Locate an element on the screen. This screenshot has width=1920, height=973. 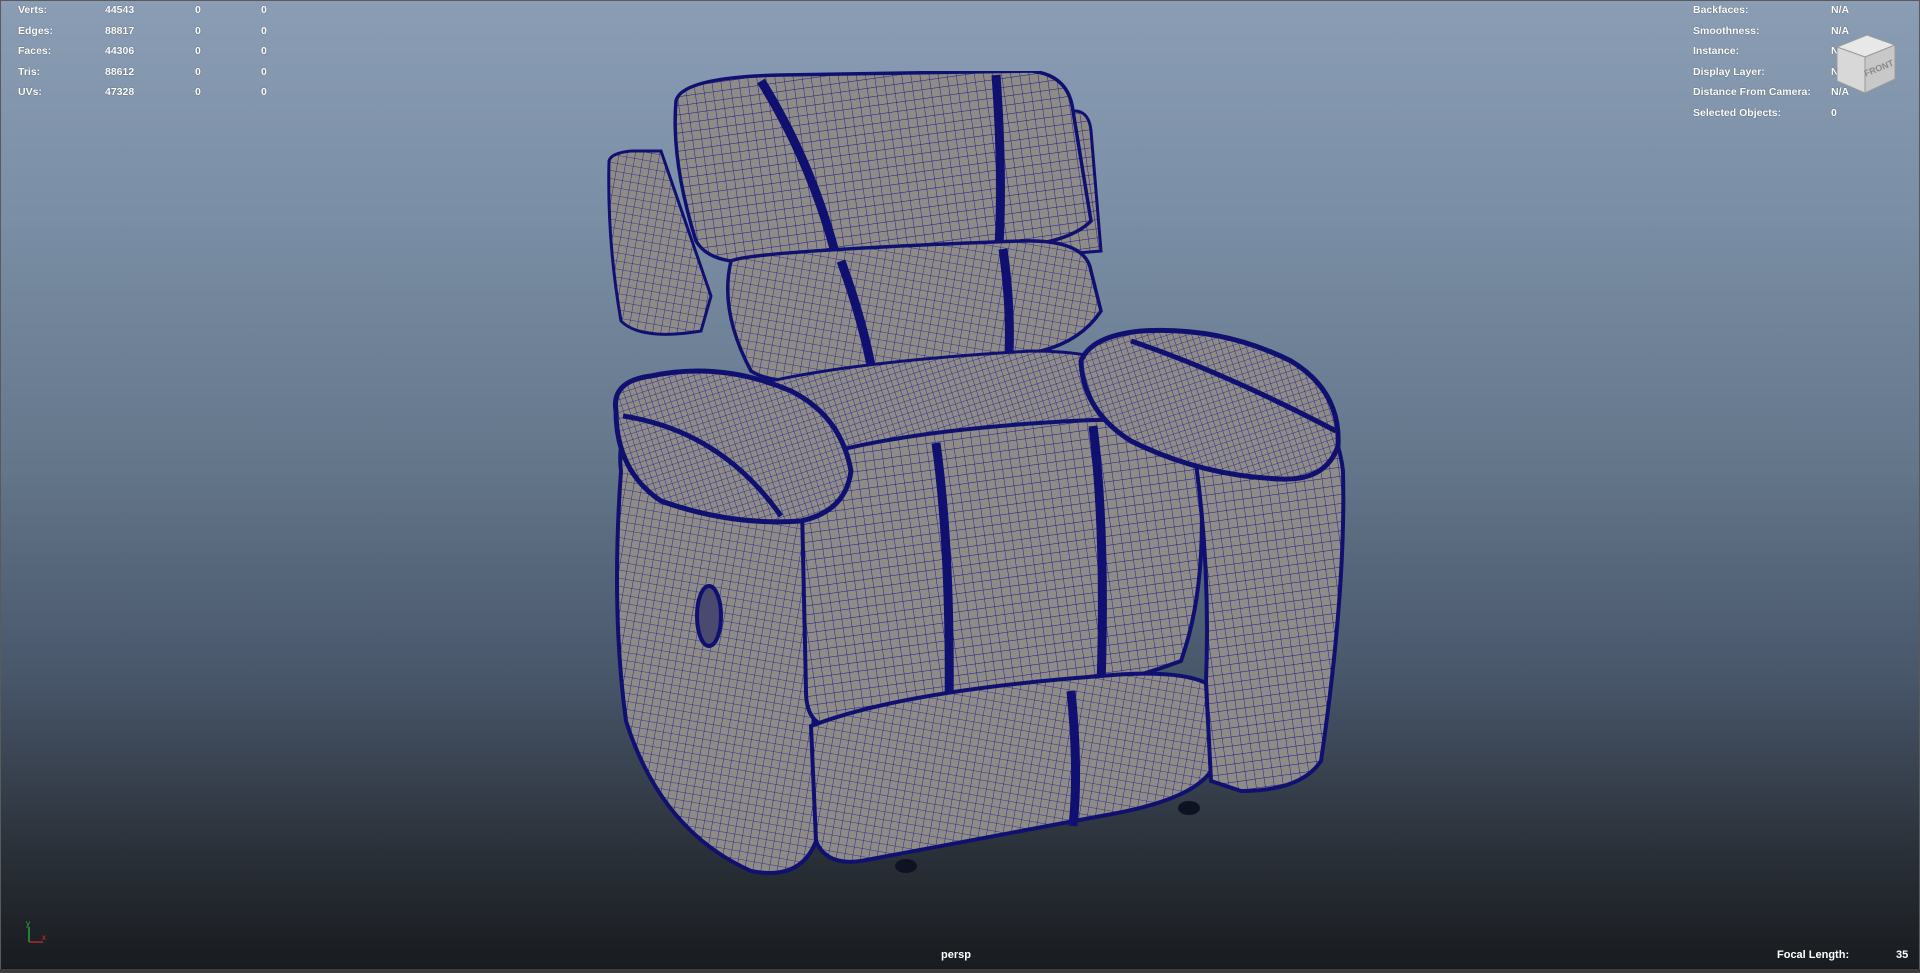
instance-label: Instance: is located at coordinates (1716, 51).